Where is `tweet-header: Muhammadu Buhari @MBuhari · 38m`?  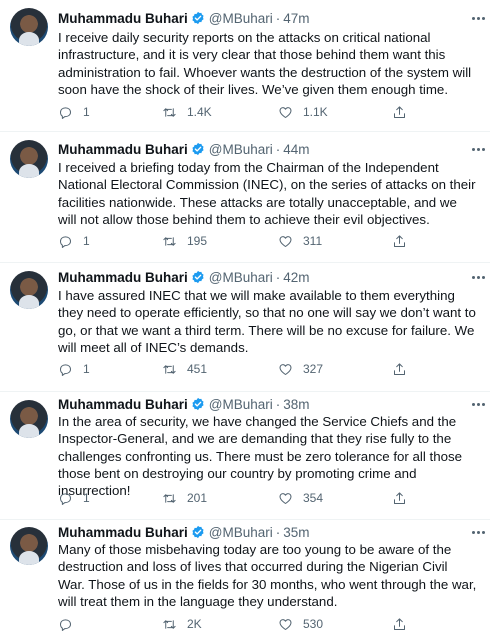
tweet-header: Muhammadu Buhari @MBuhari · 38m is located at coordinates (269, 404).